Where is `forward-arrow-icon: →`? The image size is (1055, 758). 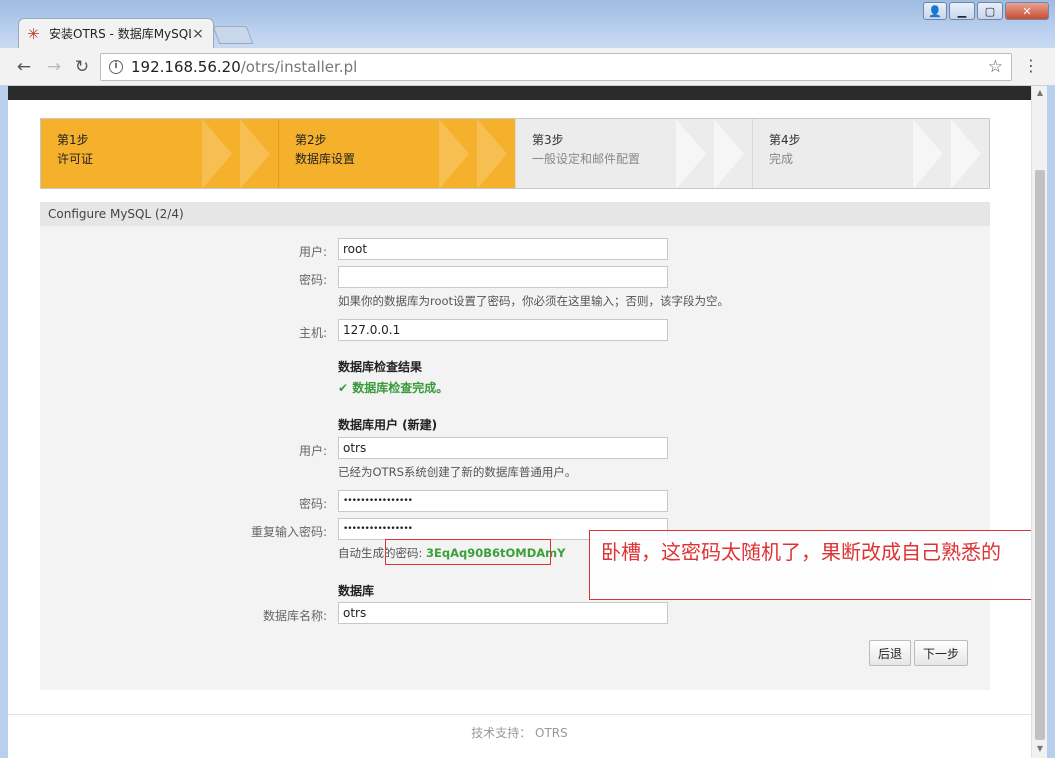
forward-arrow-icon: → is located at coordinates (54, 67).